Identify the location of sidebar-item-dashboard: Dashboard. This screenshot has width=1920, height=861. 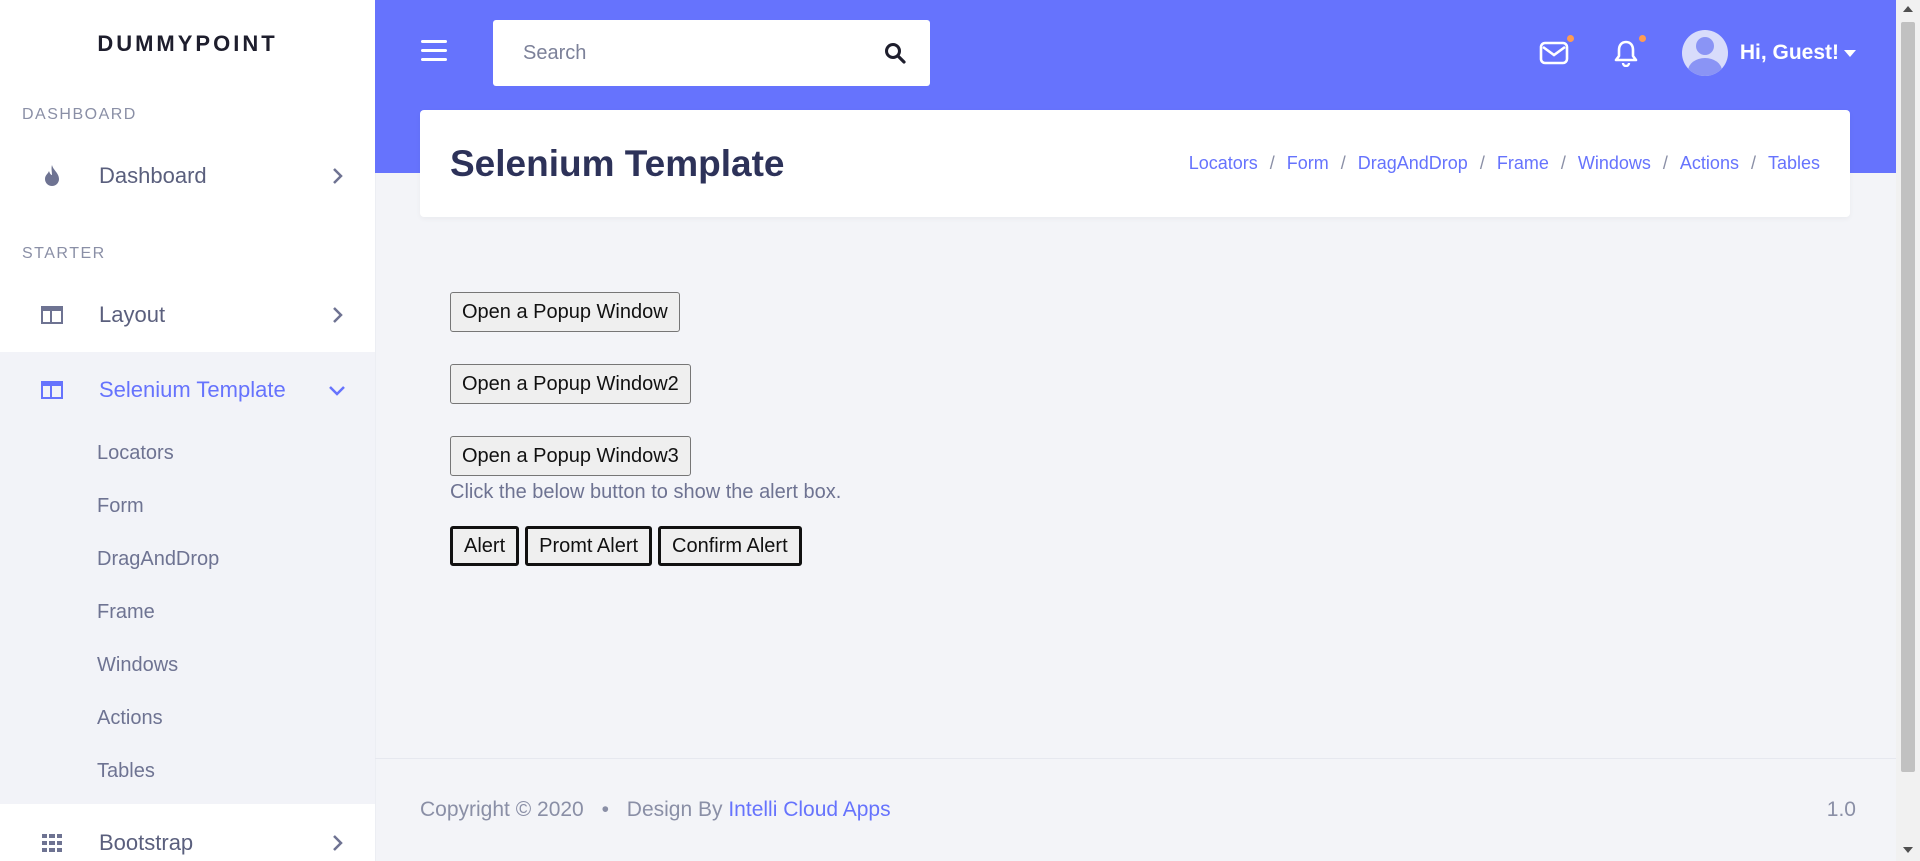
(187, 175).